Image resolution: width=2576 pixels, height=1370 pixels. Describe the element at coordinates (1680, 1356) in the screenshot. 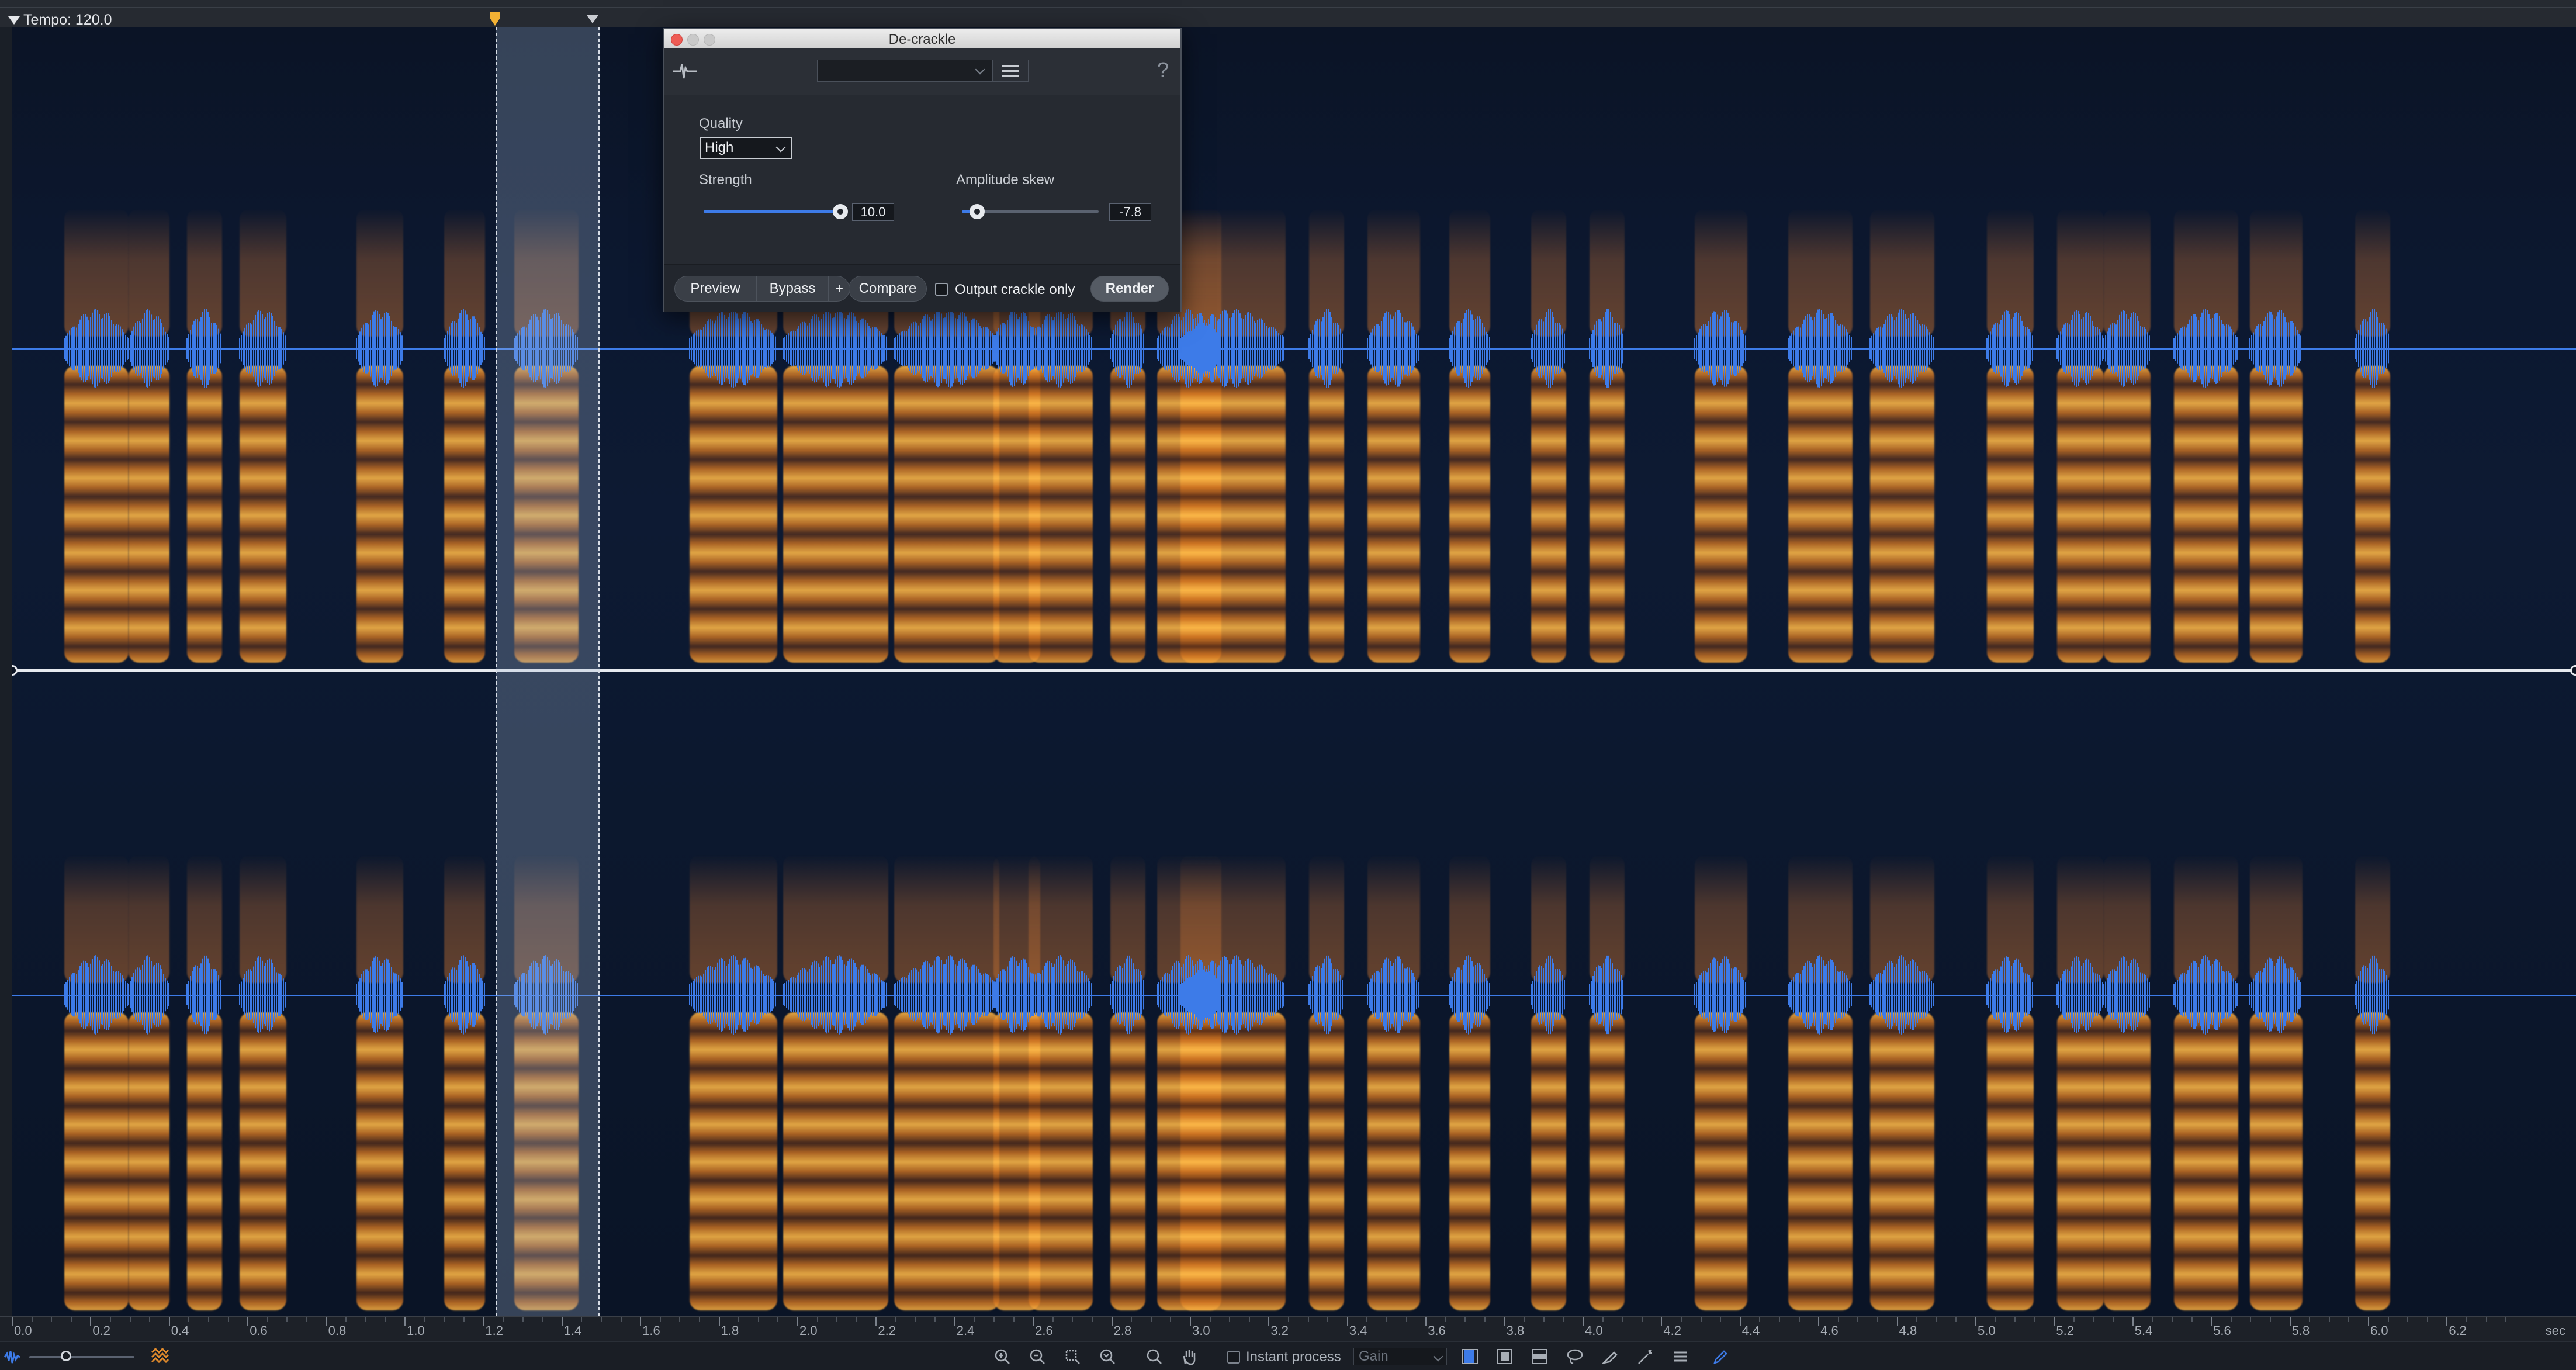

I see `harmonic-selection-icon` at that location.